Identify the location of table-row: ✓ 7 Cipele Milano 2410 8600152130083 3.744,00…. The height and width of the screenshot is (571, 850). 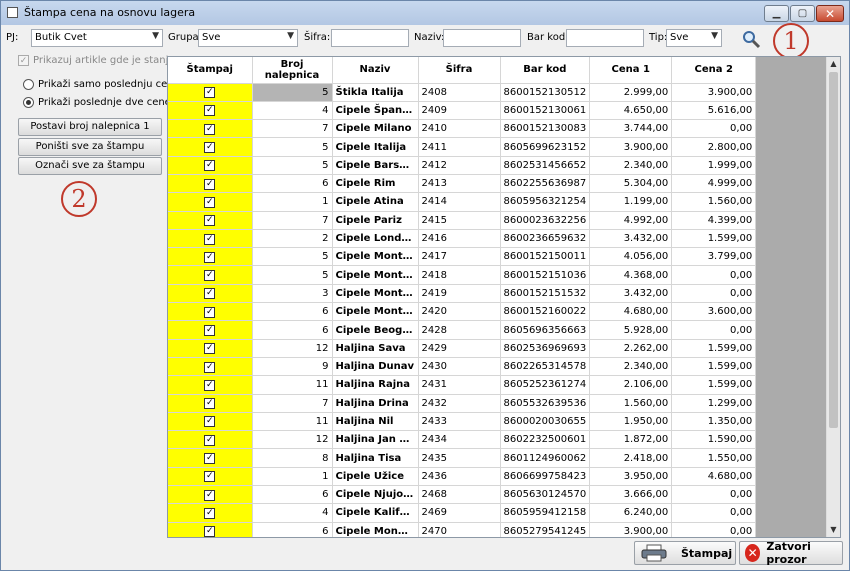
(462, 129).